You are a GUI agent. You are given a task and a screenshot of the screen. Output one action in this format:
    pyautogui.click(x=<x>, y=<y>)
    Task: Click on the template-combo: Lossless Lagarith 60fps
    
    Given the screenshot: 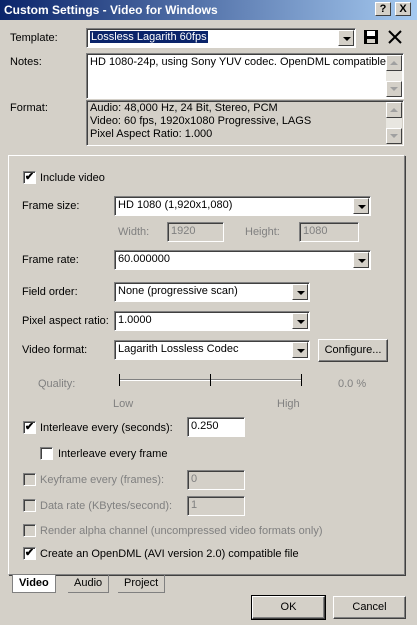 What is the action you would take?
    pyautogui.click(x=221, y=38)
    